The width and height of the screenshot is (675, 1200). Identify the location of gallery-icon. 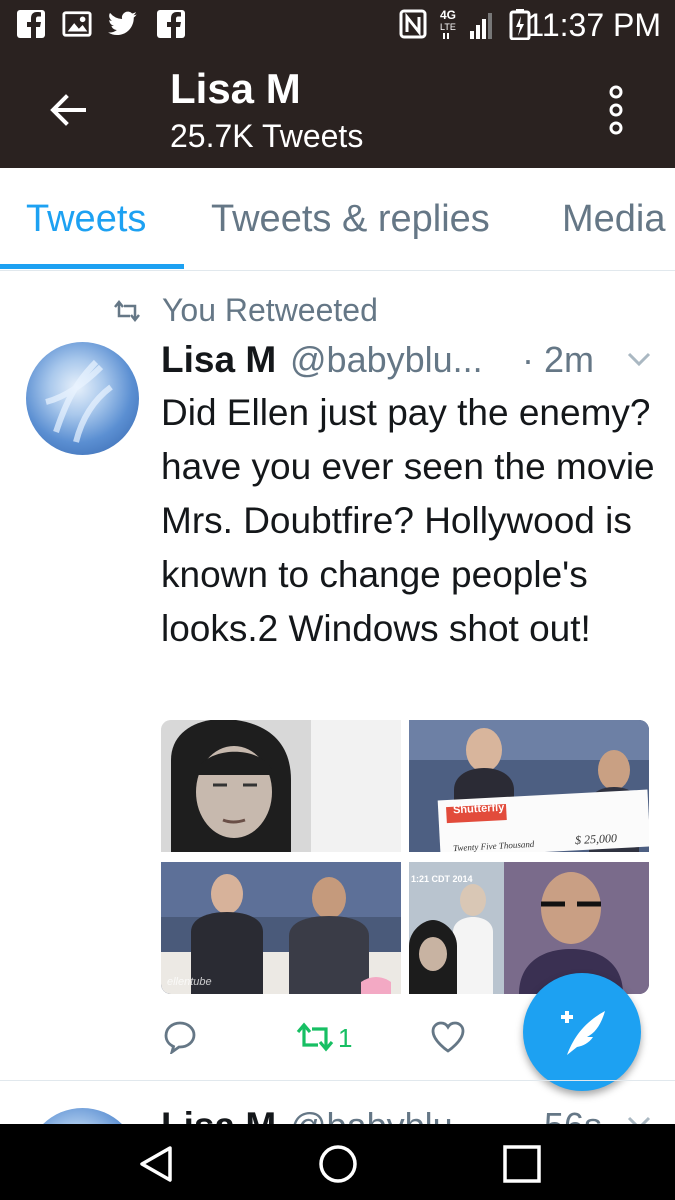
(77, 24).